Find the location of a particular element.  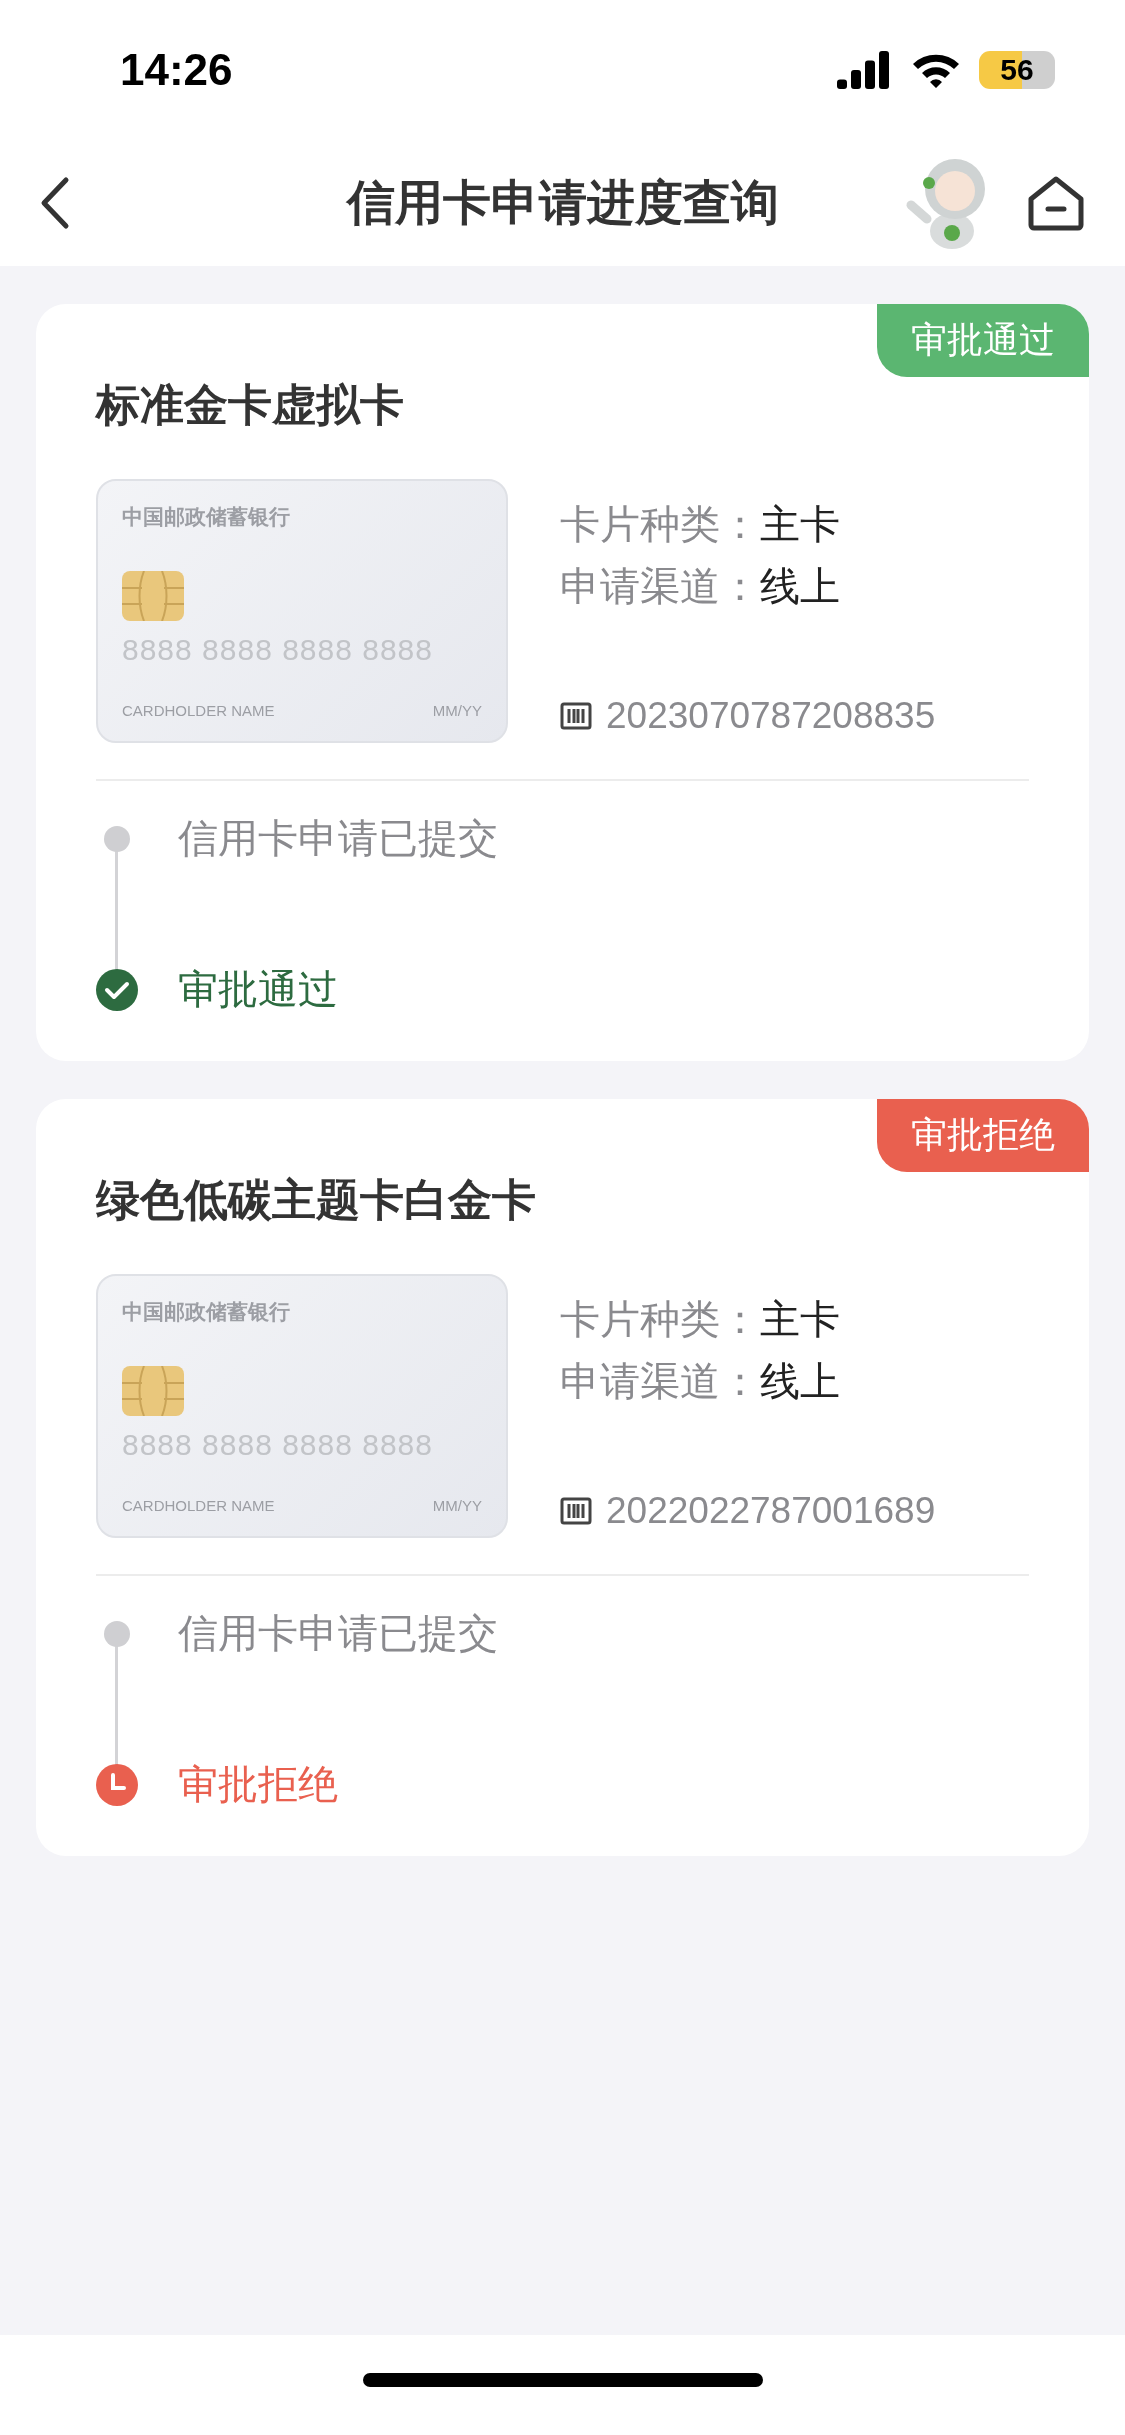

back-button is located at coordinates (55, 203).